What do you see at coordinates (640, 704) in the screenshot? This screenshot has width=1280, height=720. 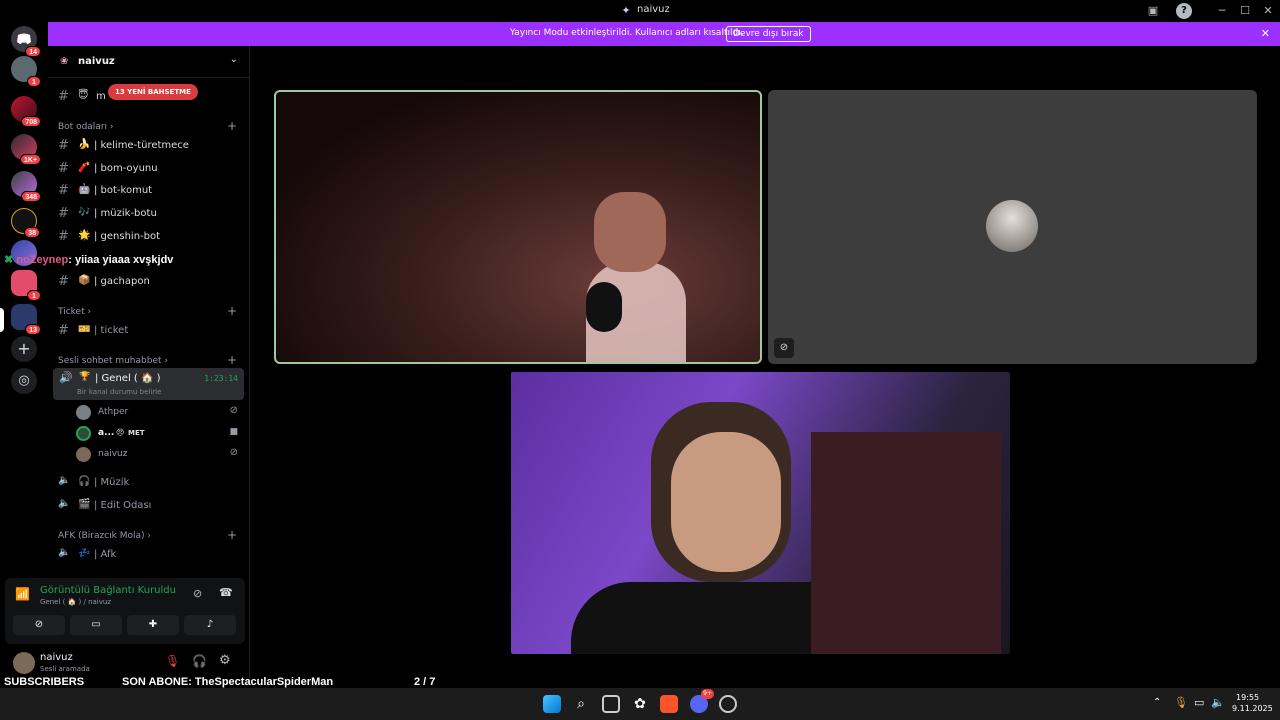 I see `chatgpt-icon: ✿` at bounding box center [640, 704].